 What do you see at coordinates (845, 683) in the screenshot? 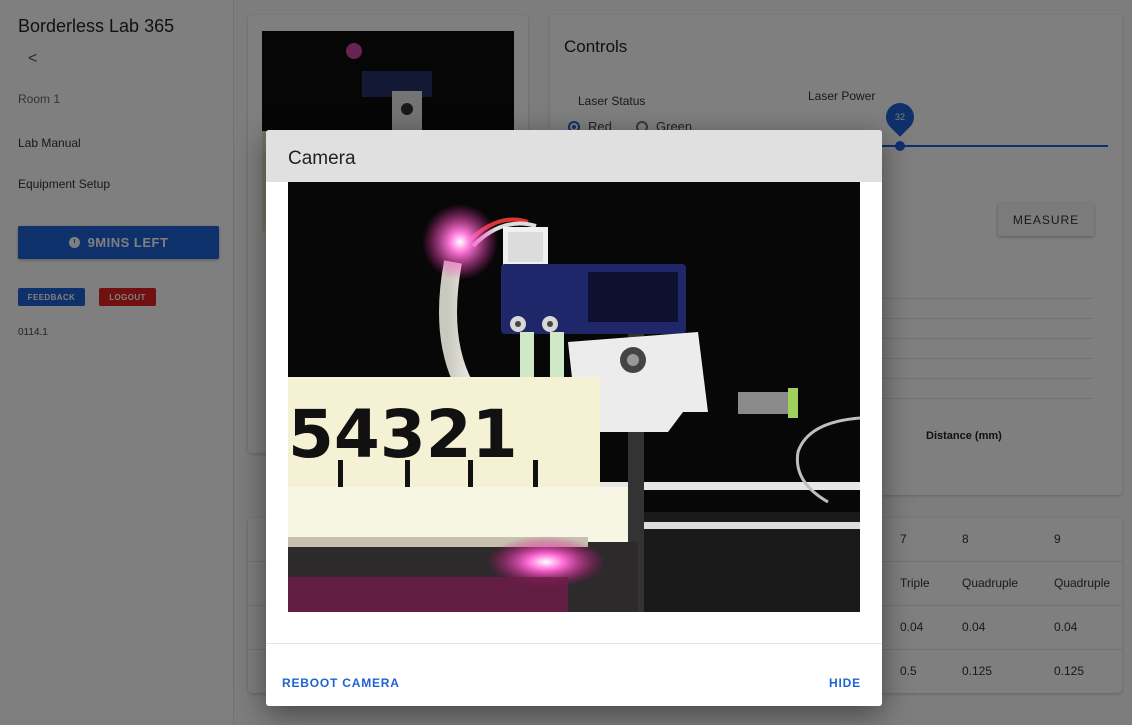
I see `hide-button: HIDE` at bounding box center [845, 683].